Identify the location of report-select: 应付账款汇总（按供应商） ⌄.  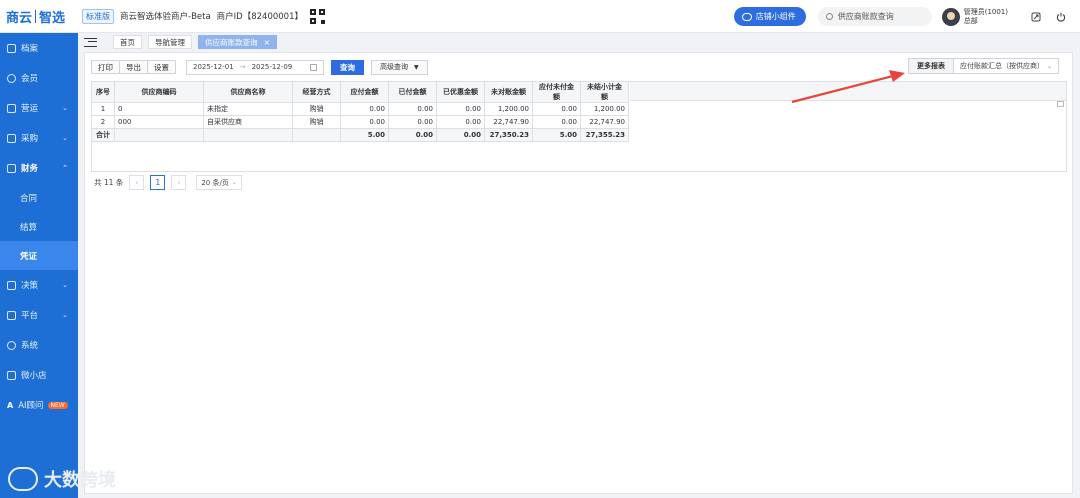
(1006, 66).